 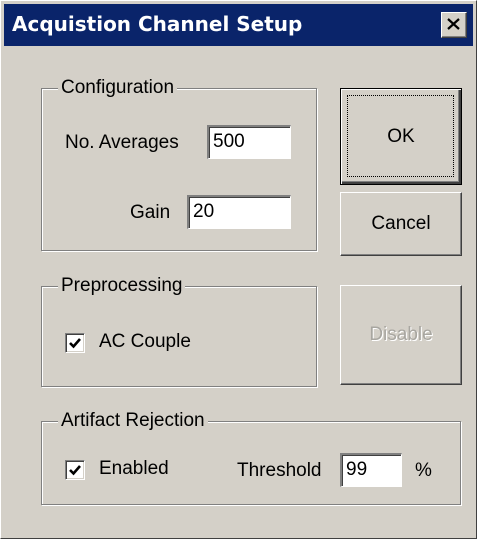 I want to click on cancel-button: Cancel, so click(x=401, y=224).